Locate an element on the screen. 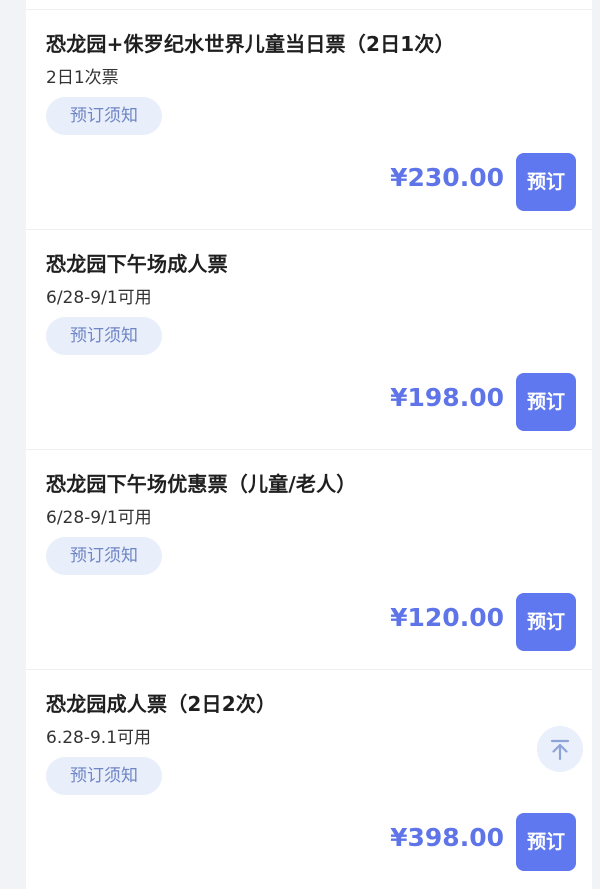  ticket-title: 恐龙园下午场成人票 is located at coordinates (137, 264).